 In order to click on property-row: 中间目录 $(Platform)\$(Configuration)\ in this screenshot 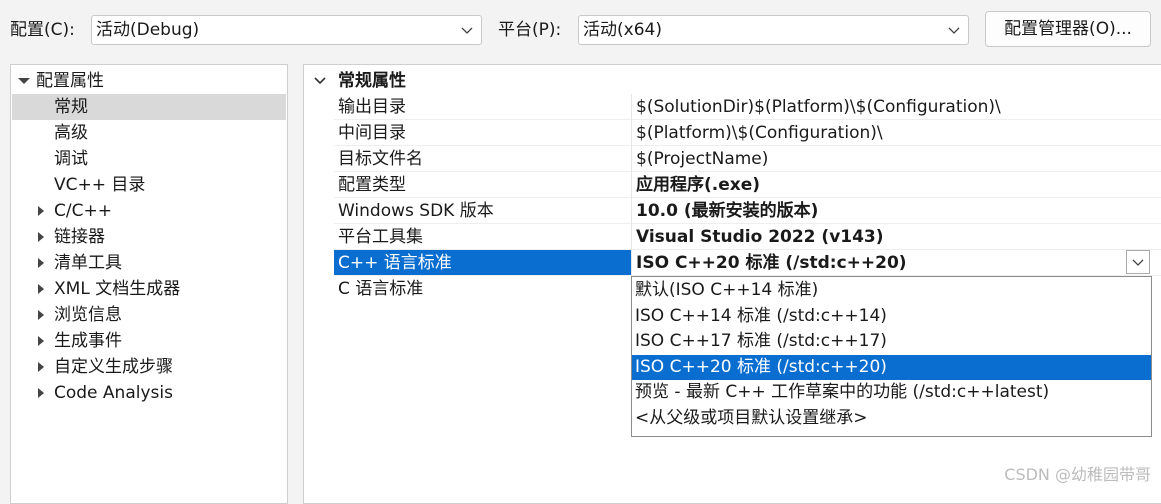, I will do `click(732, 133)`.